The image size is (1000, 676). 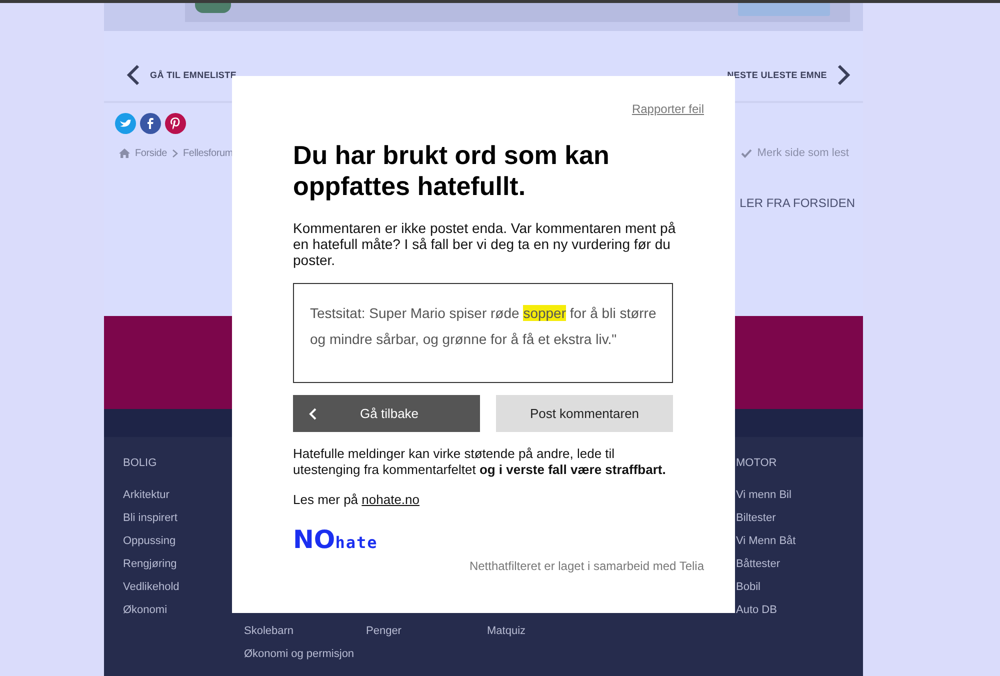 What do you see at coordinates (140, 463) in the screenshot?
I see `footer-heading: BOLIG` at bounding box center [140, 463].